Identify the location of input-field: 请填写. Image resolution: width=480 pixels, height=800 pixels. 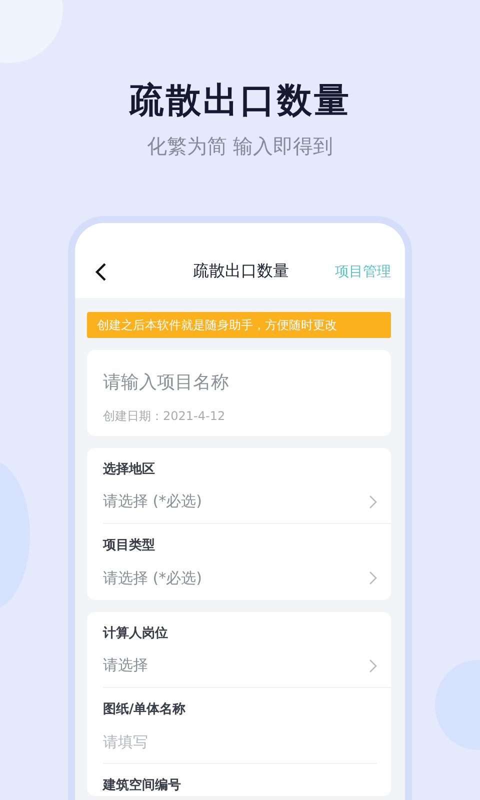
(240, 742).